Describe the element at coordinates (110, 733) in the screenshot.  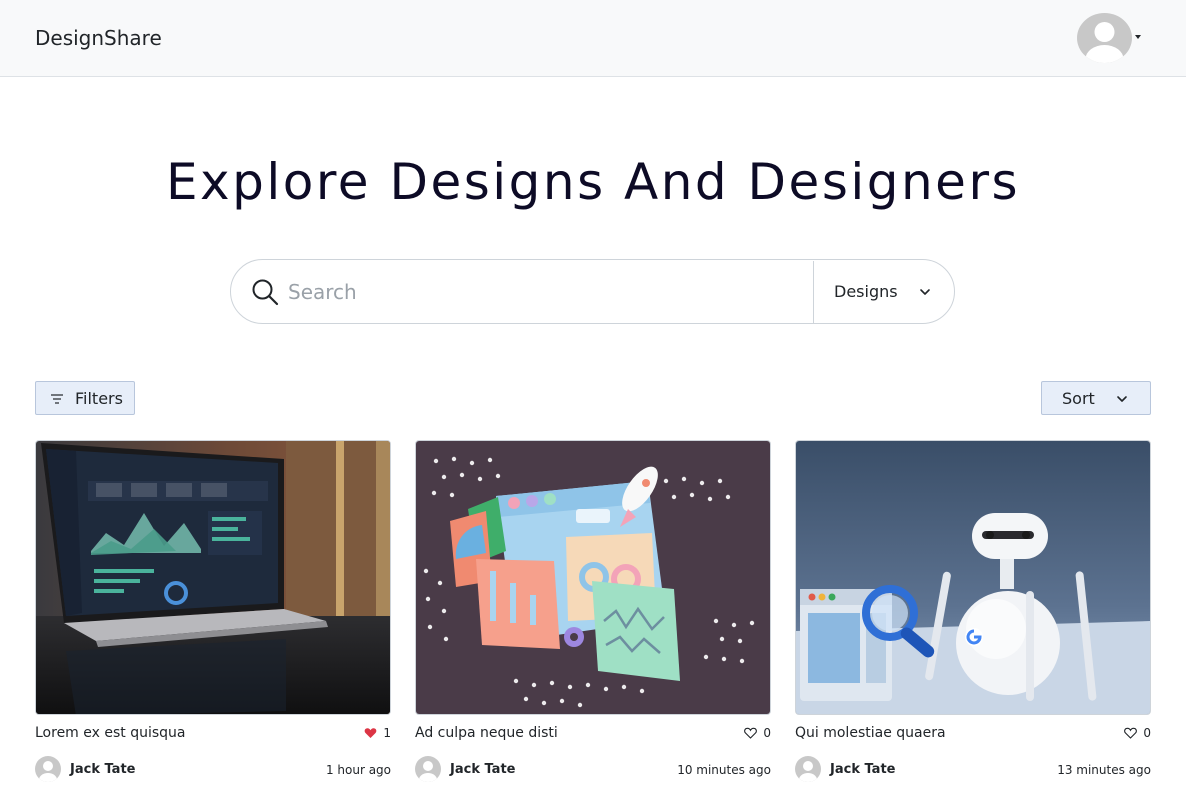
I see `design-title: Lorem ex est quisqua` at that location.